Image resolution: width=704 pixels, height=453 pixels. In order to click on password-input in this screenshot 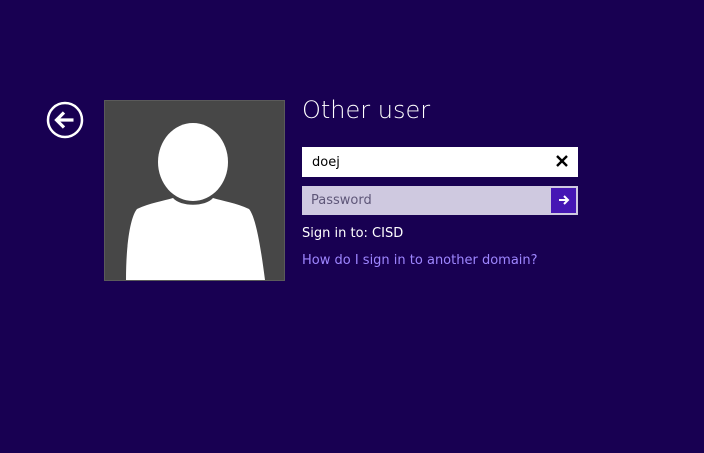, I will do `click(426, 200)`.